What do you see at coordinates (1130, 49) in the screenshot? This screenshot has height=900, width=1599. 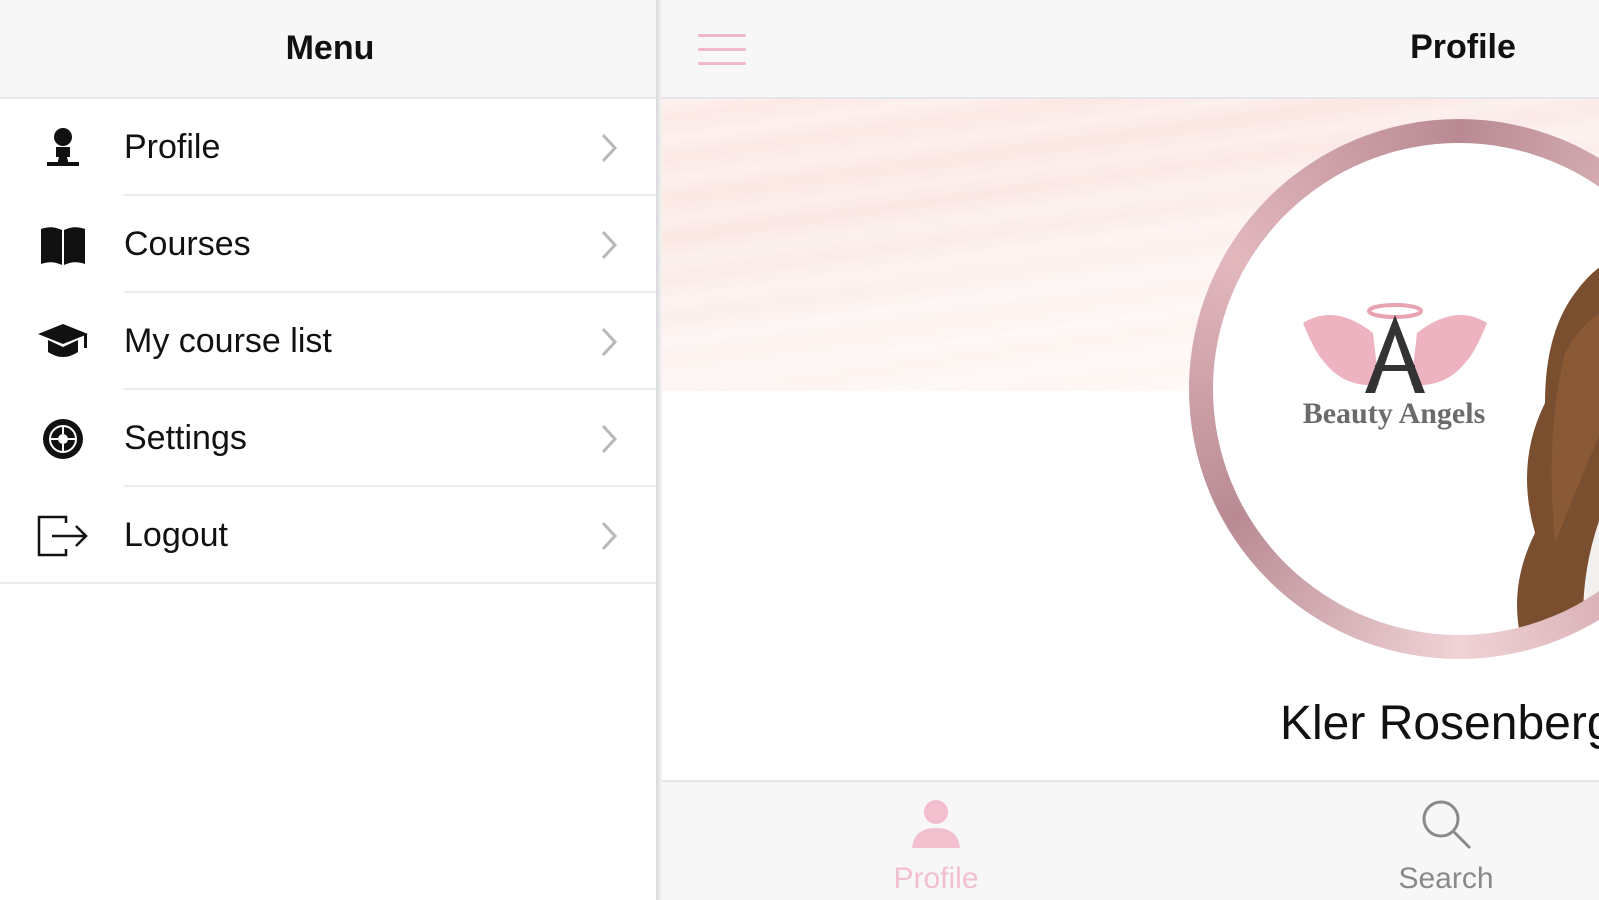 I see `top-bar: Profile` at bounding box center [1130, 49].